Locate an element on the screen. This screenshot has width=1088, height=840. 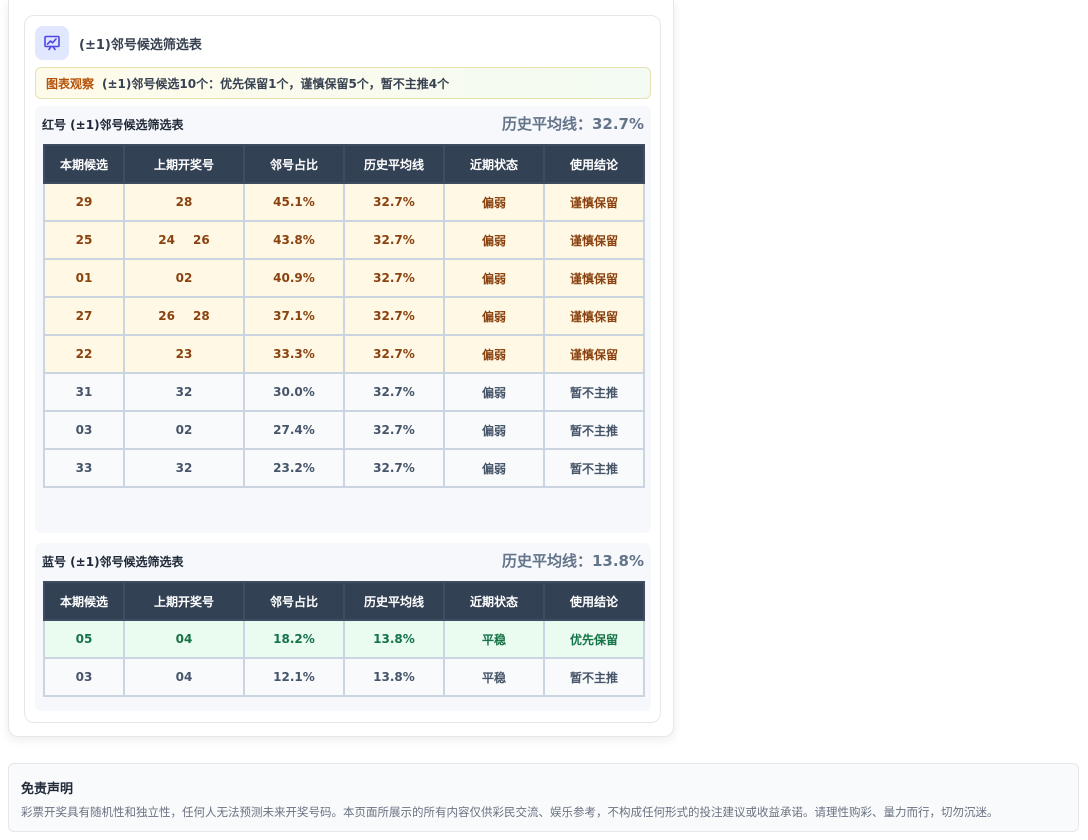
card-title: (±1)邻号候选筛选表 is located at coordinates (140, 45).